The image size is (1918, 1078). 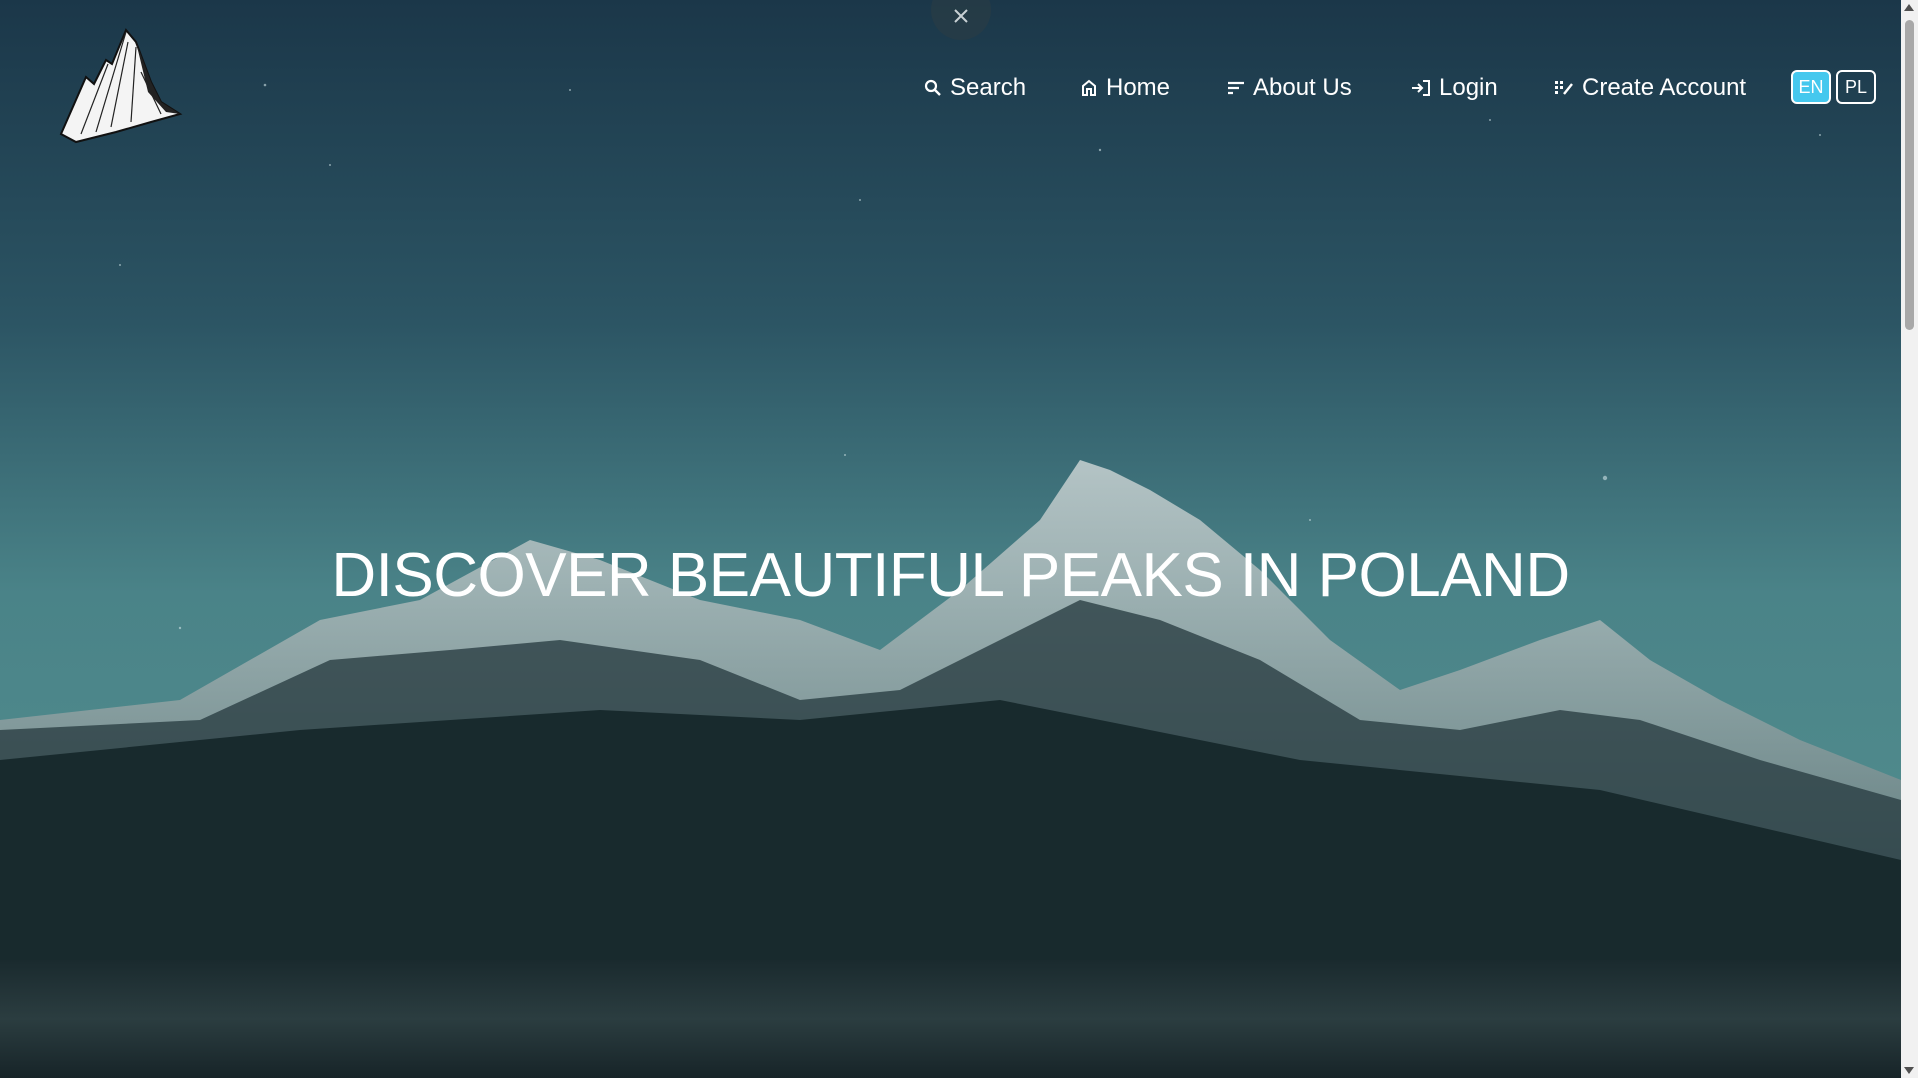 What do you see at coordinates (961, 16) in the screenshot?
I see `close-icon` at bounding box center [961, 16].